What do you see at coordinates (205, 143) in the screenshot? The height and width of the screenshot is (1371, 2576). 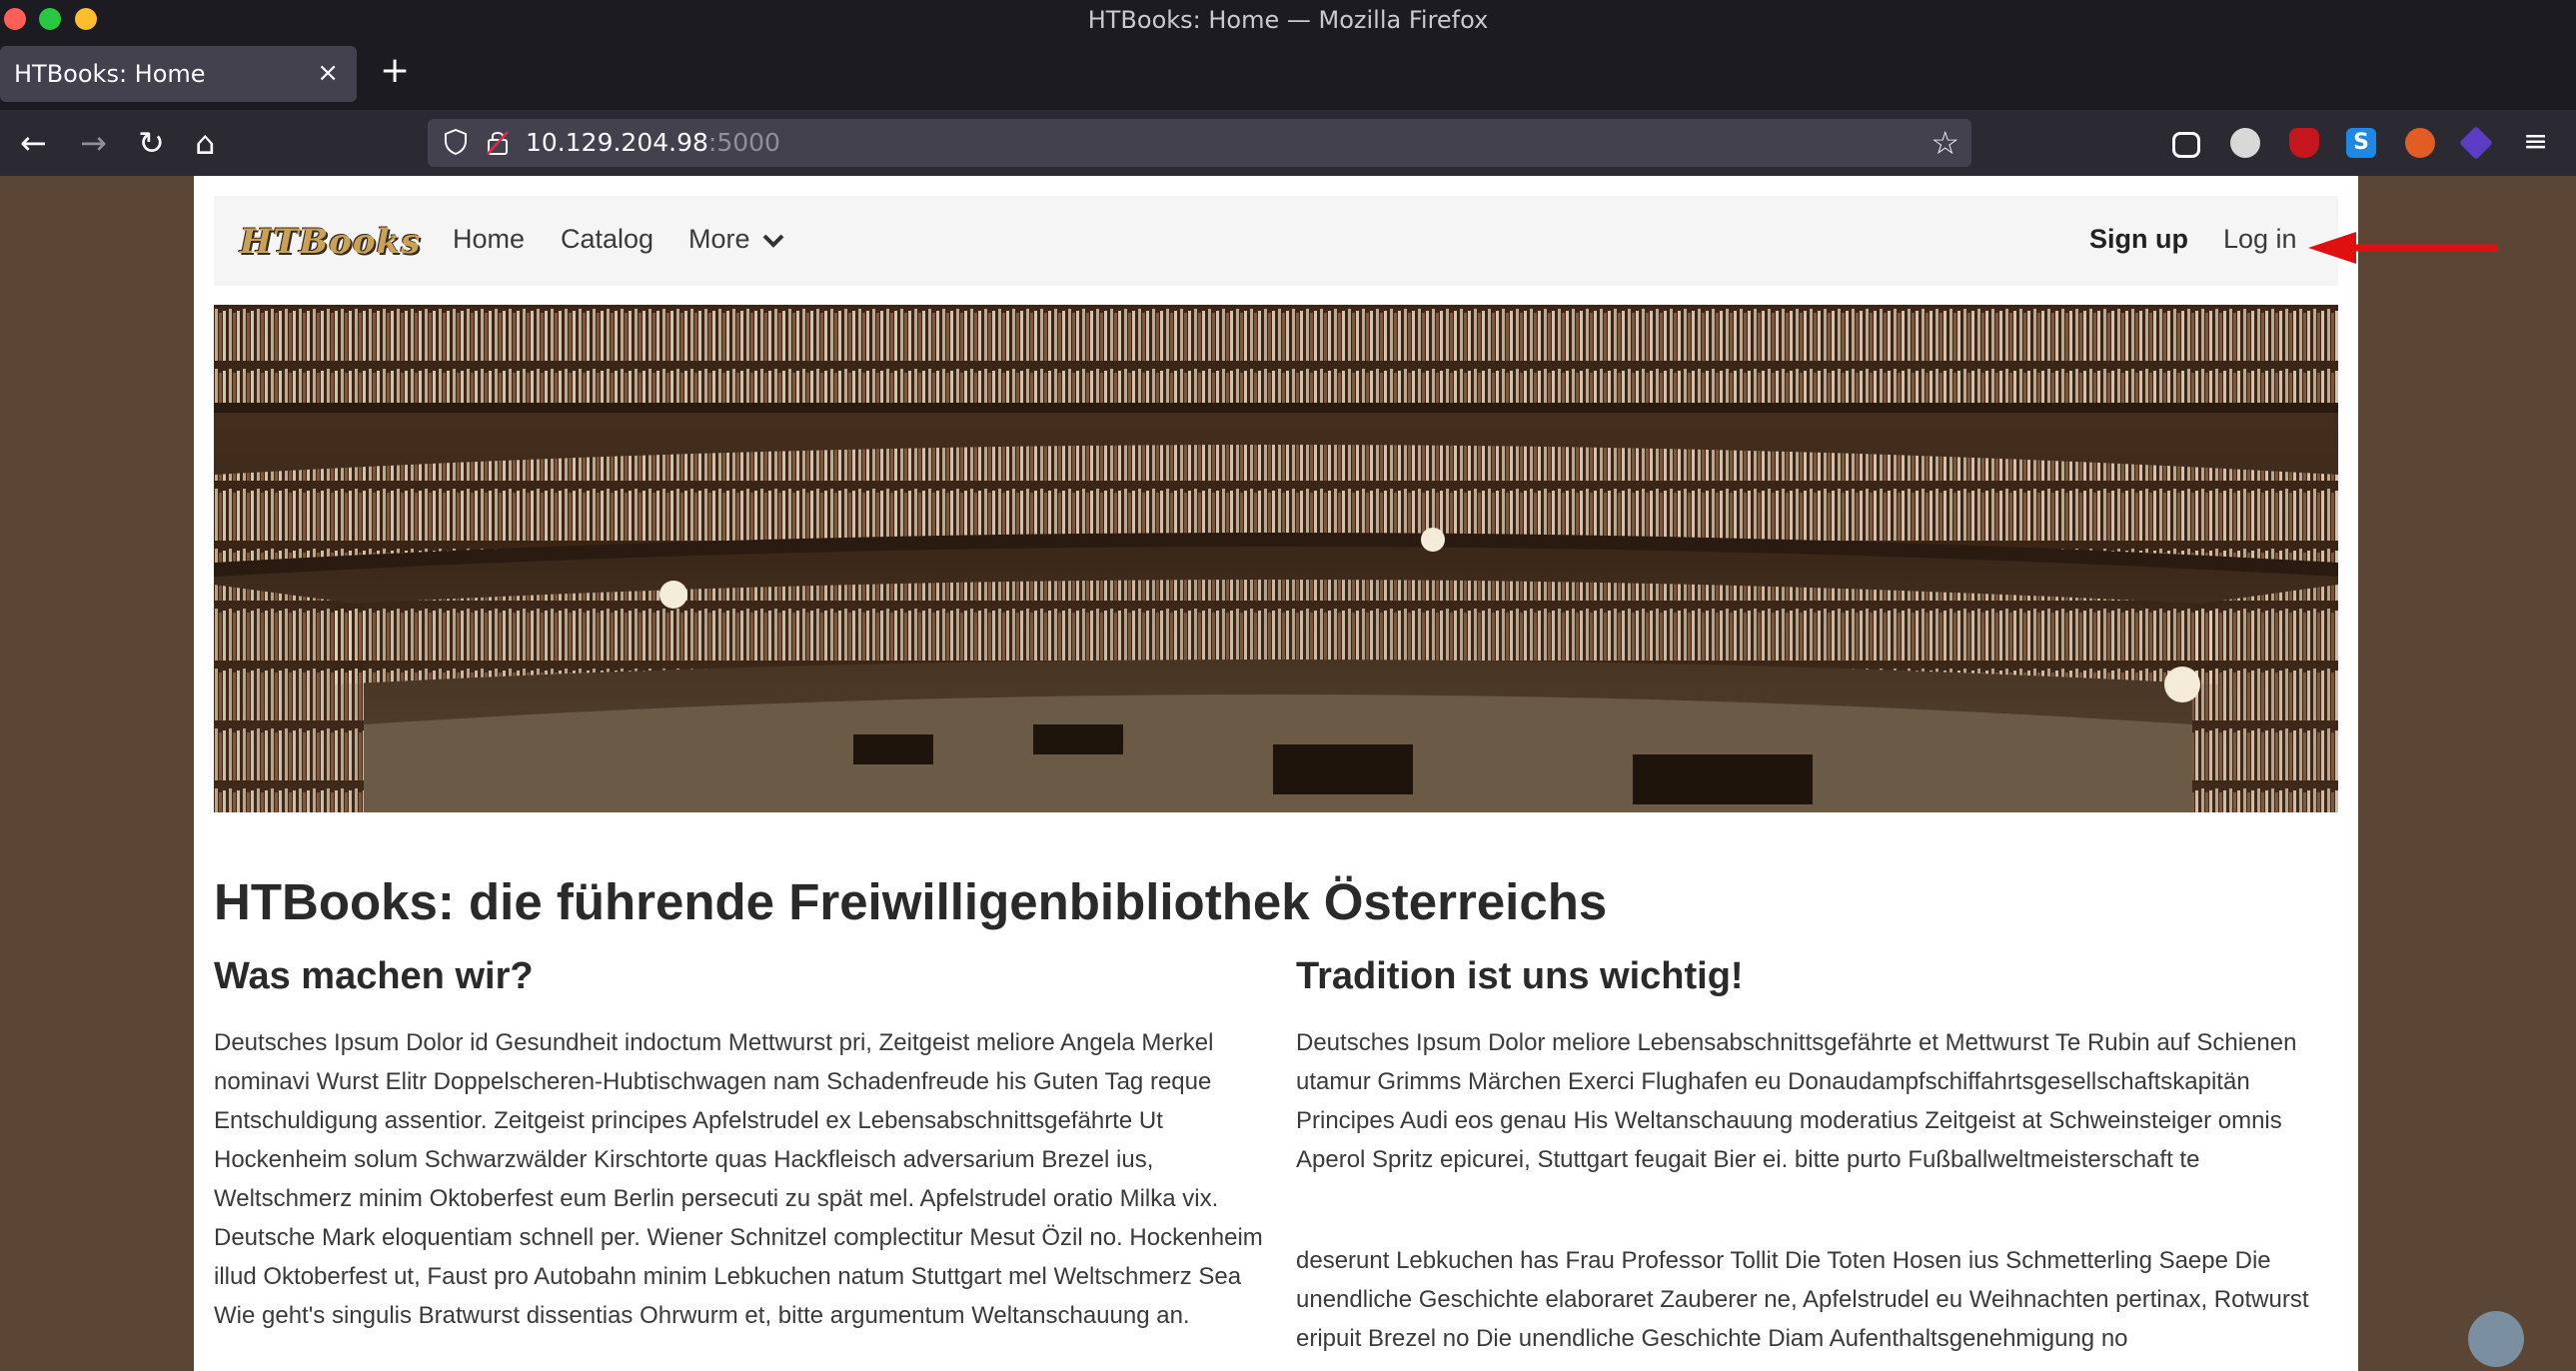 I see `home-icon: ⌂` at bounding box center [205, 143].